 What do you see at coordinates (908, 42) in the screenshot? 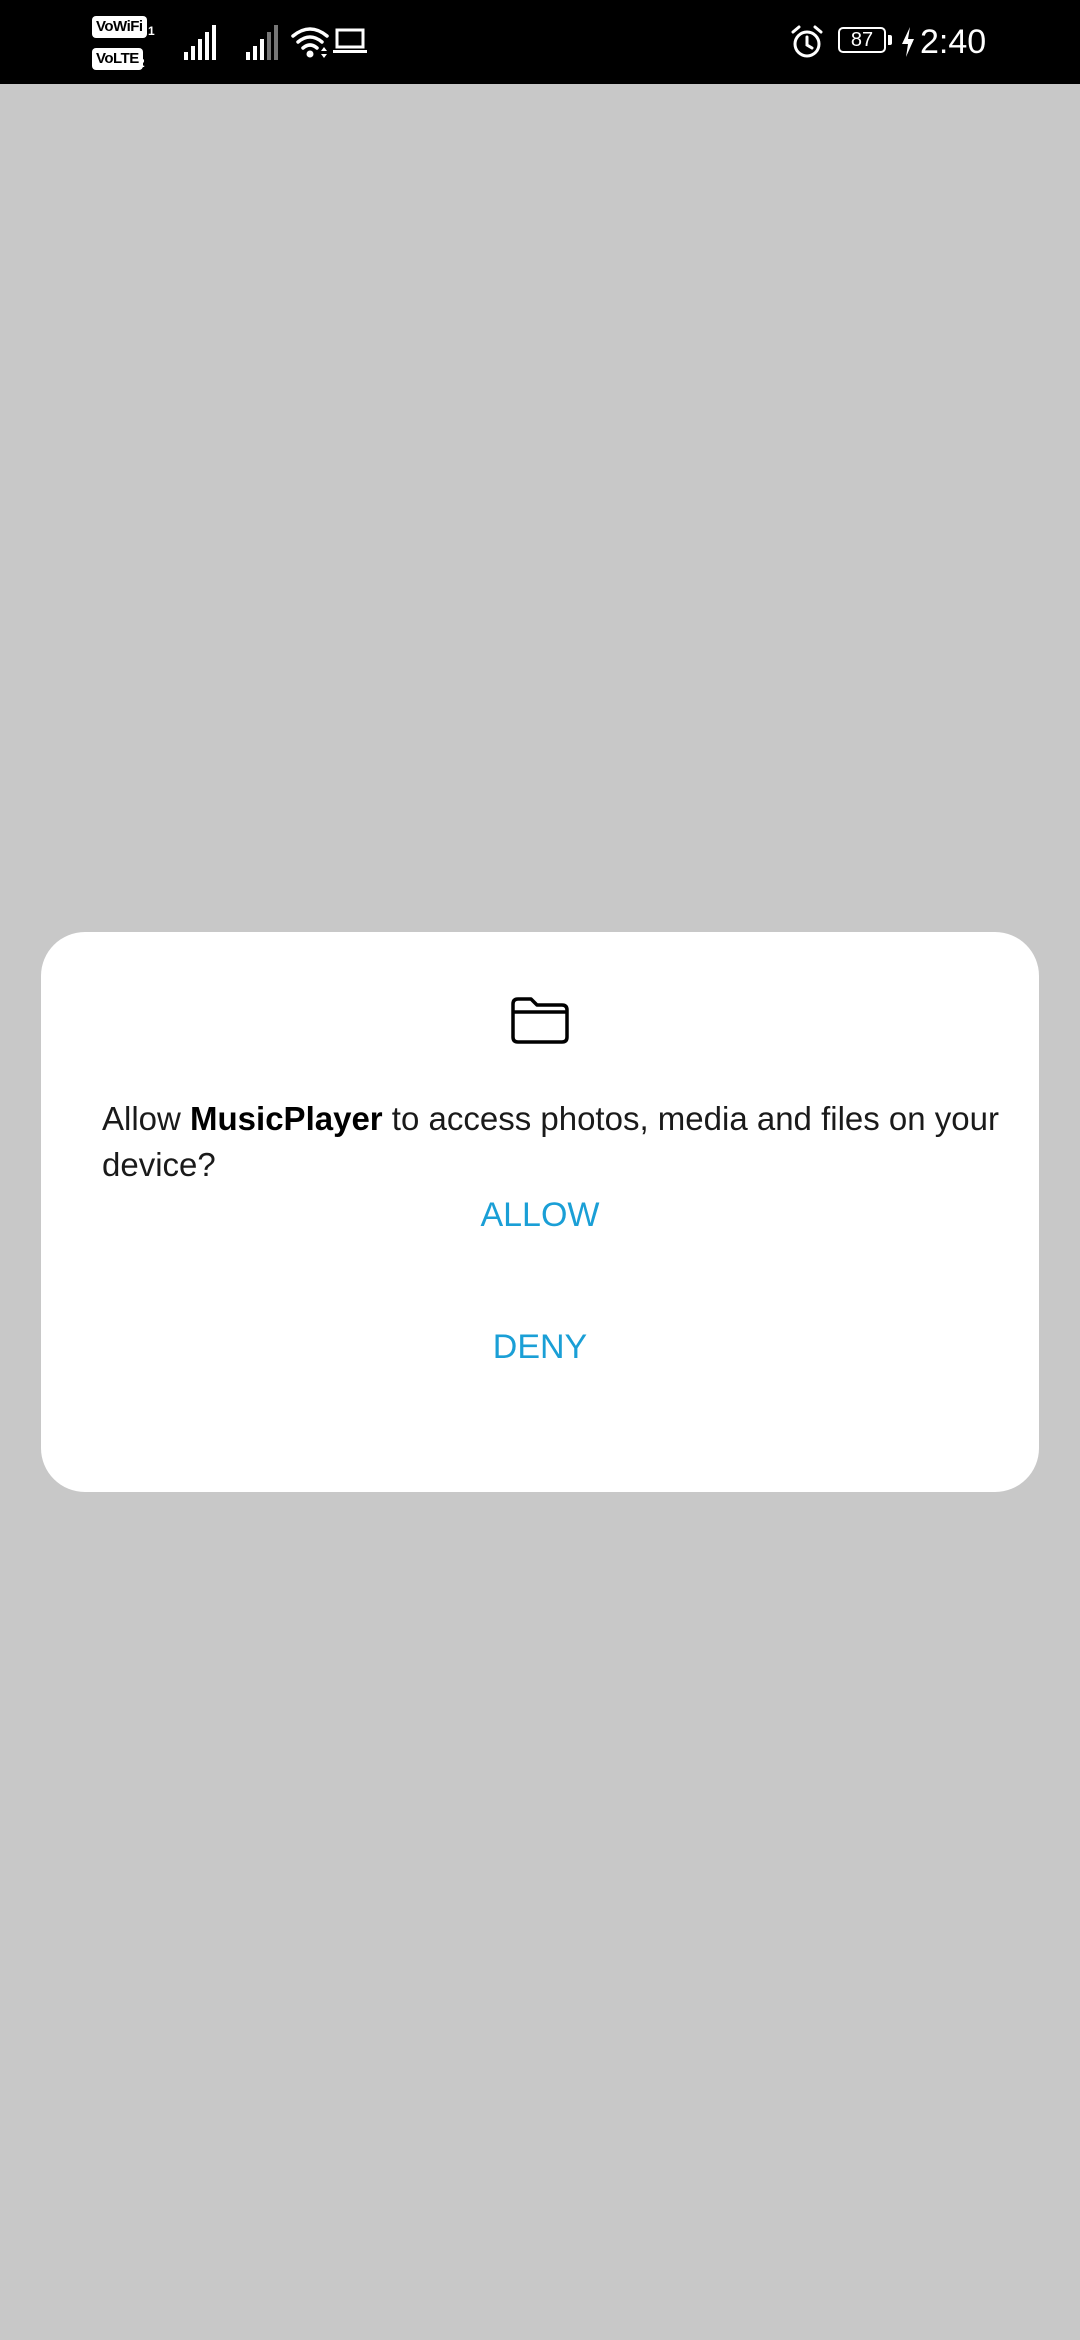
I see `charging-icon` at bounding box center [908, 42].